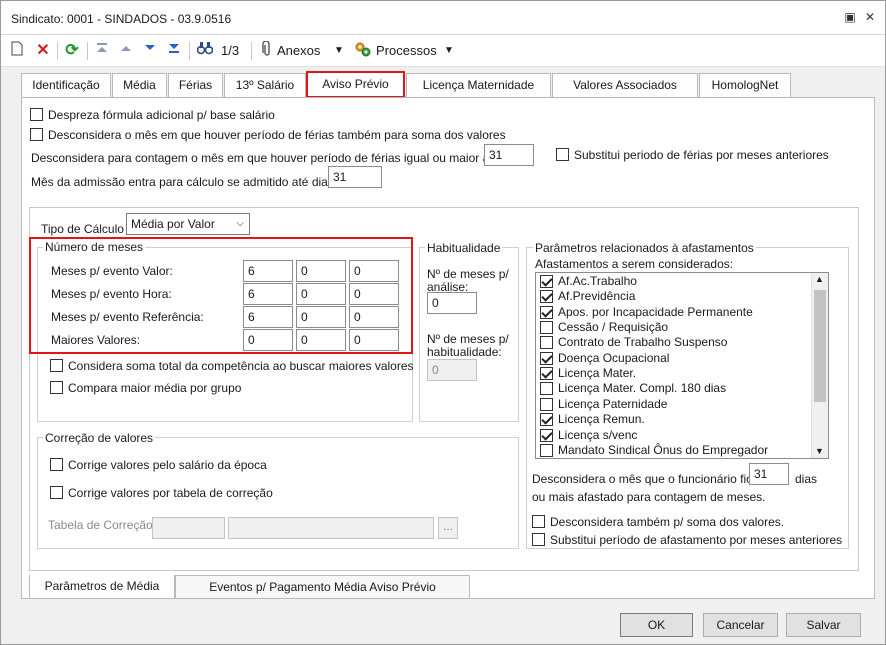 The image size is (886, 645). I want to click on meses-analise-input: 0, so click(452, 303).